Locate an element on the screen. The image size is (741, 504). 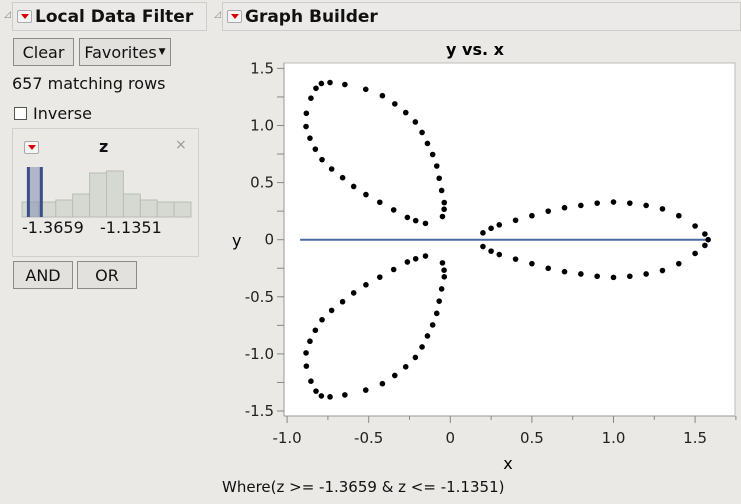
y-axis-label: y is located at coordinates (236, 240).